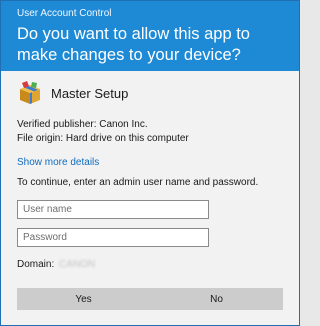 The image size is (320, 326). I want to click on no-button: No, so click(216, 299).